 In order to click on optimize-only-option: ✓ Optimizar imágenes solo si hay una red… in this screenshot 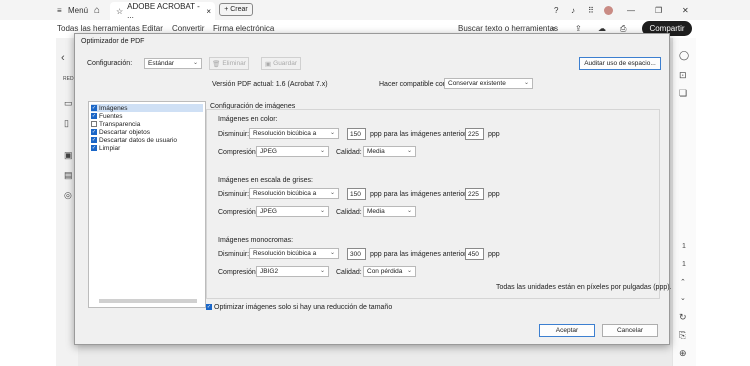, I will do `click(299, 307)`.